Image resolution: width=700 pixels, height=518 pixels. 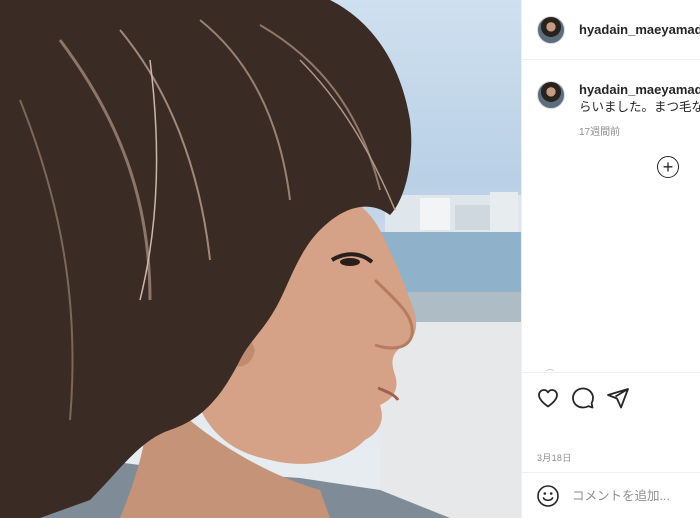 I want to click on header-username: hyadain_maeyamada, so click(x=639, y=29).